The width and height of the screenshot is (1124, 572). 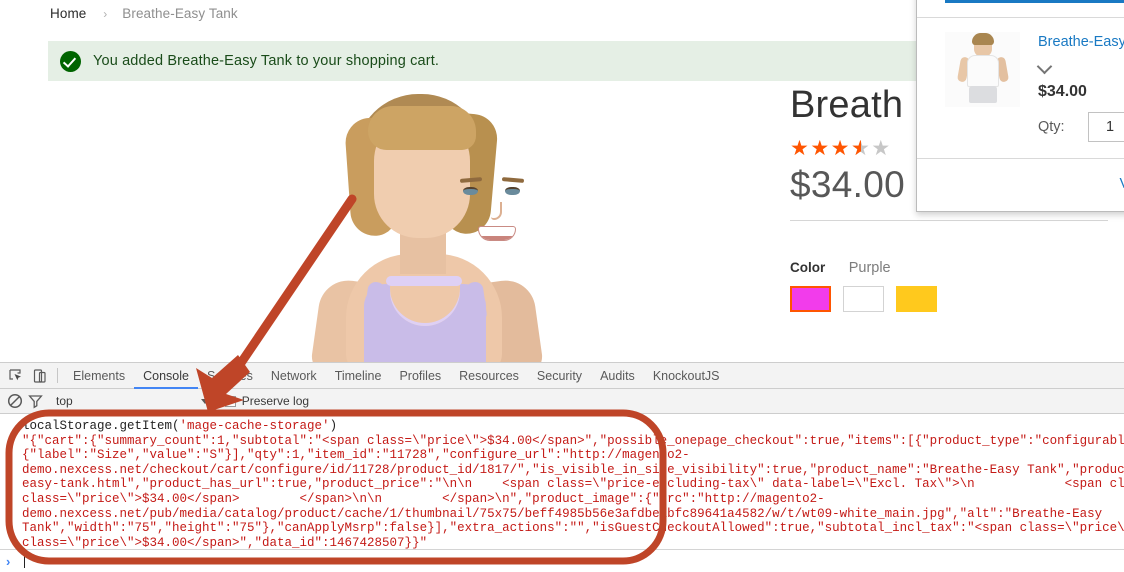 I want to click on tab-audits: Audits, so click(x=617, y=376).